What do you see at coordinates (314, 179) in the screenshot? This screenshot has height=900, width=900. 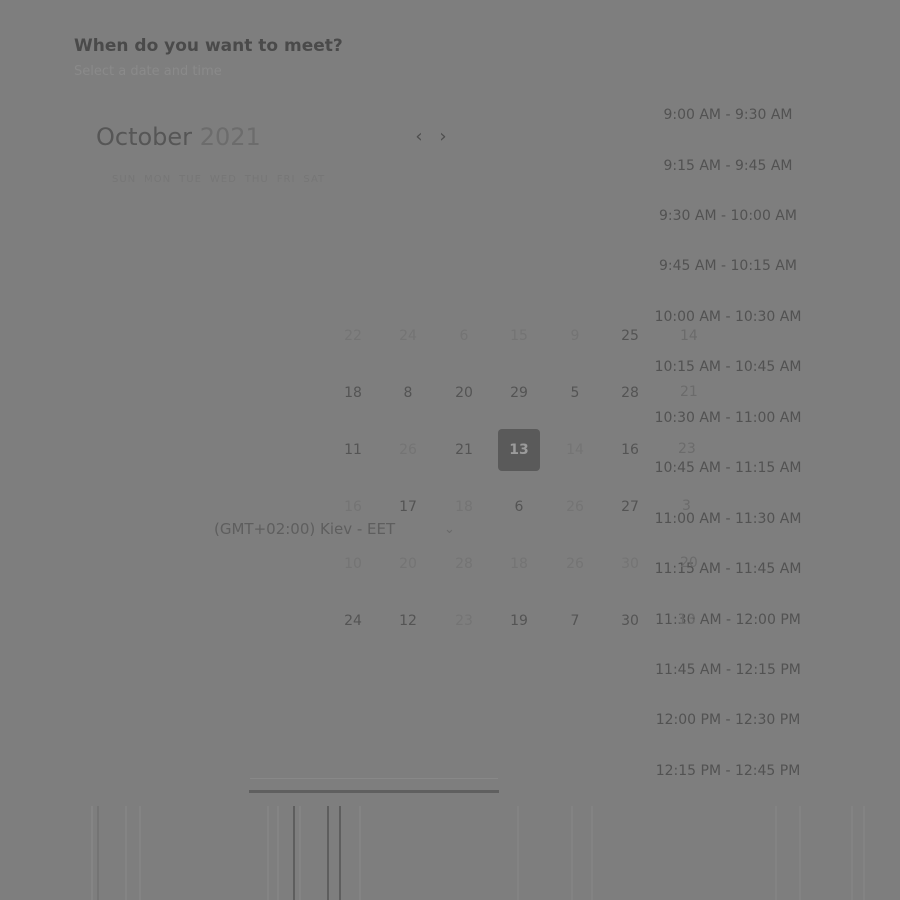 I see `weekday-label: SAT` at bounding box center [314, 179].